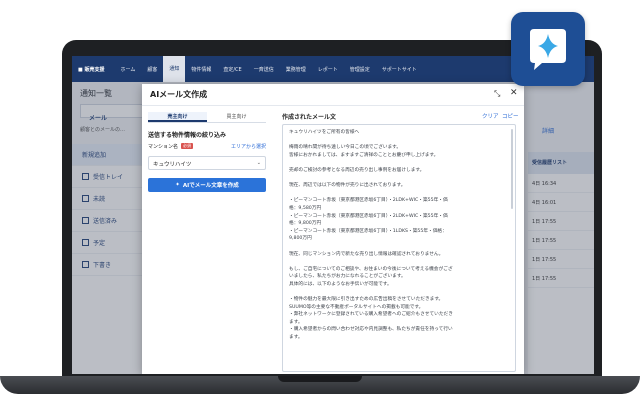  Describe the element at coordinates (490, 116) in the screenshot. I see `clear-button: クリア` at that location.